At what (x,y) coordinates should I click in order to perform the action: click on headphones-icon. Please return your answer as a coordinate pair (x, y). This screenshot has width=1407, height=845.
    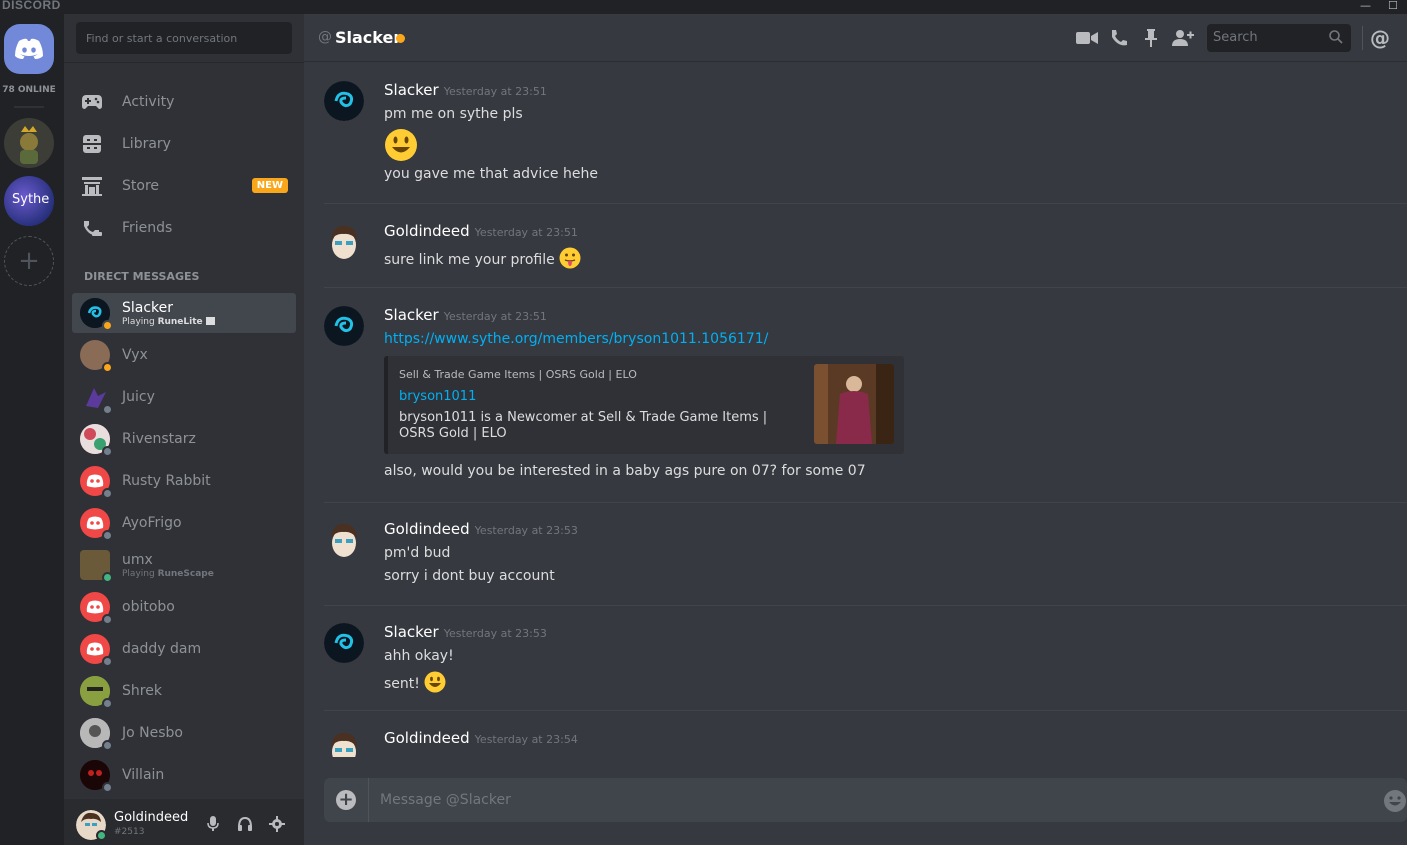
    Looking at the image, I should click on (245, 824).